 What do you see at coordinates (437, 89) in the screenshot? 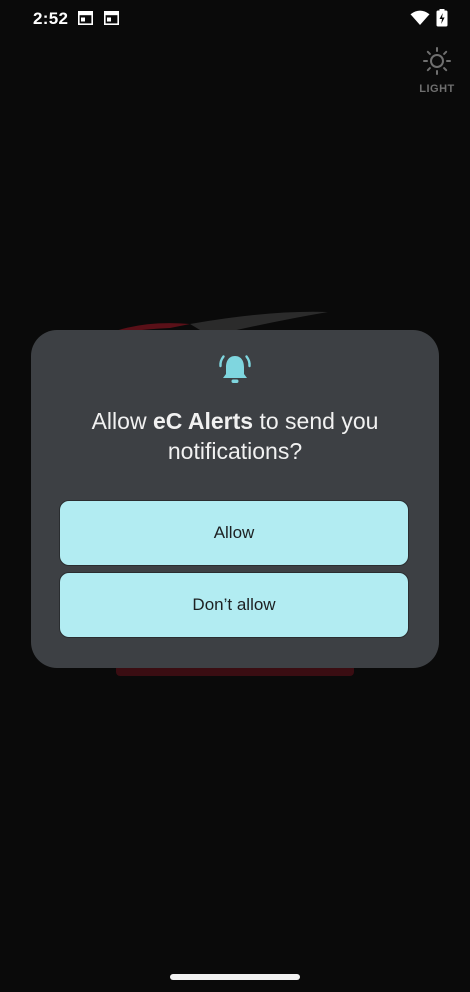
I see `light-mode-label: LIGHT` at bounding box center [437, 89].